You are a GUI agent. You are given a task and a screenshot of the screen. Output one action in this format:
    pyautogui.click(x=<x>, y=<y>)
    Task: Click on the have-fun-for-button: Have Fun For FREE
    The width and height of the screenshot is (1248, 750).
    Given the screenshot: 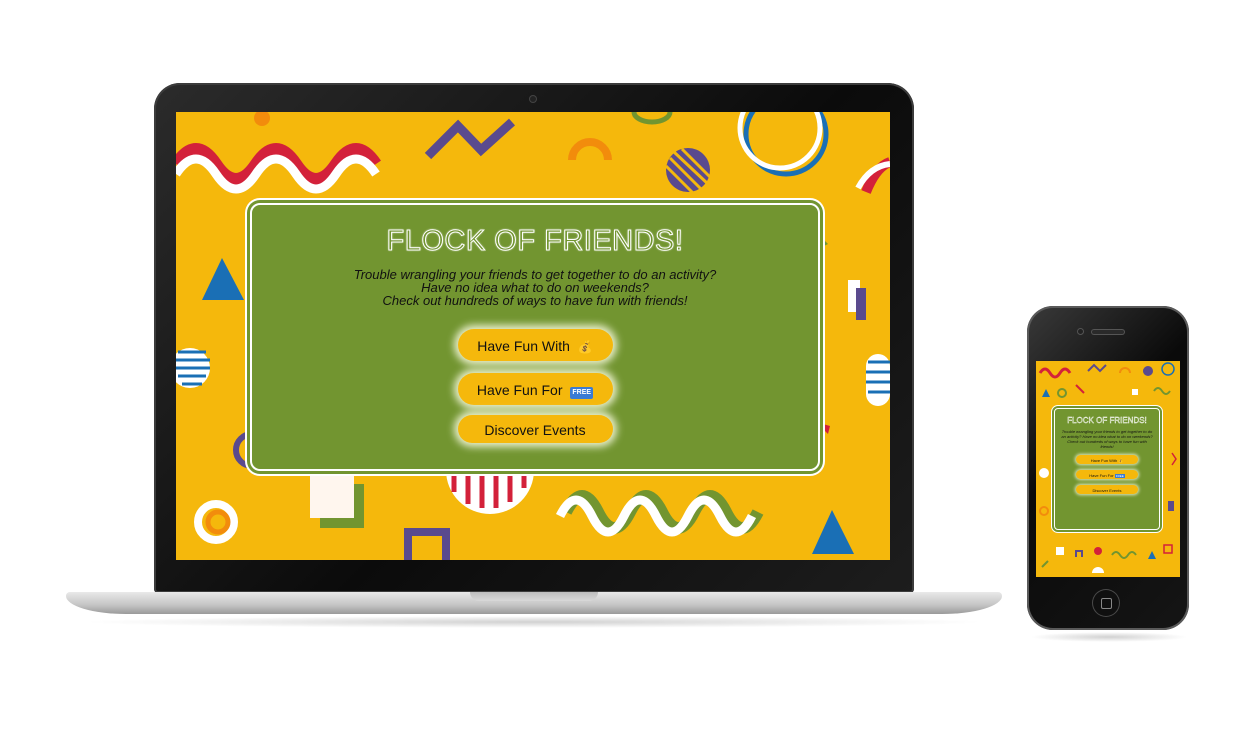 What is the action you would take?
    pyautogui.click(x=535, y=389)
    